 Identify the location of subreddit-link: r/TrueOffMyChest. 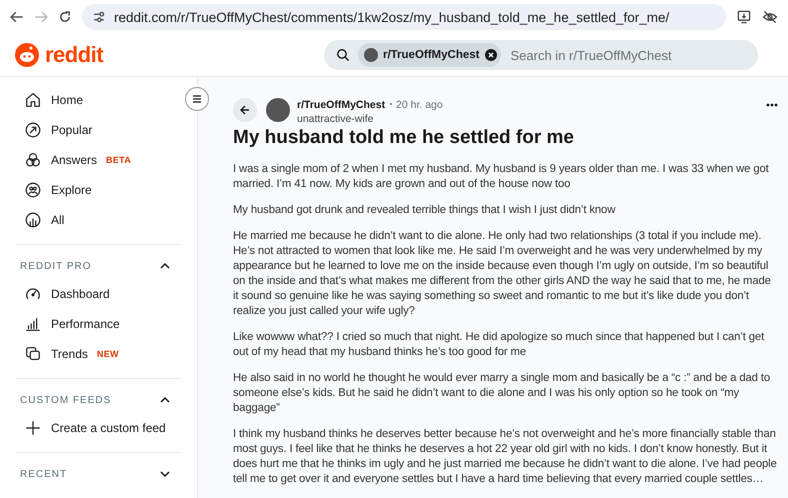
(341, 105).